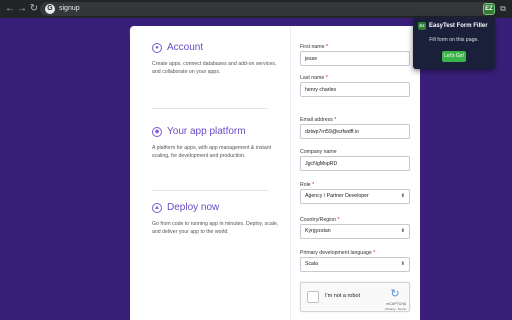  What do you see at coordinates (318, 152) in the screenshot?
I see `company-label: Company name` at bounding box center [318, 152].